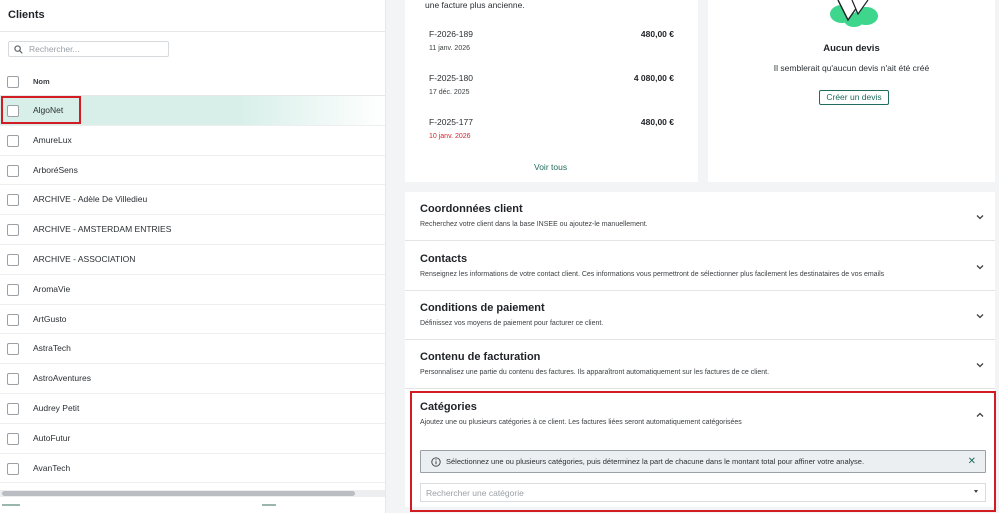 The width and height of the screenshot is (999, 513). What do you see at coordinates (192, 349) in the screenshot?
I see `table-row: AstraTech` at bounding box center [192, 349].